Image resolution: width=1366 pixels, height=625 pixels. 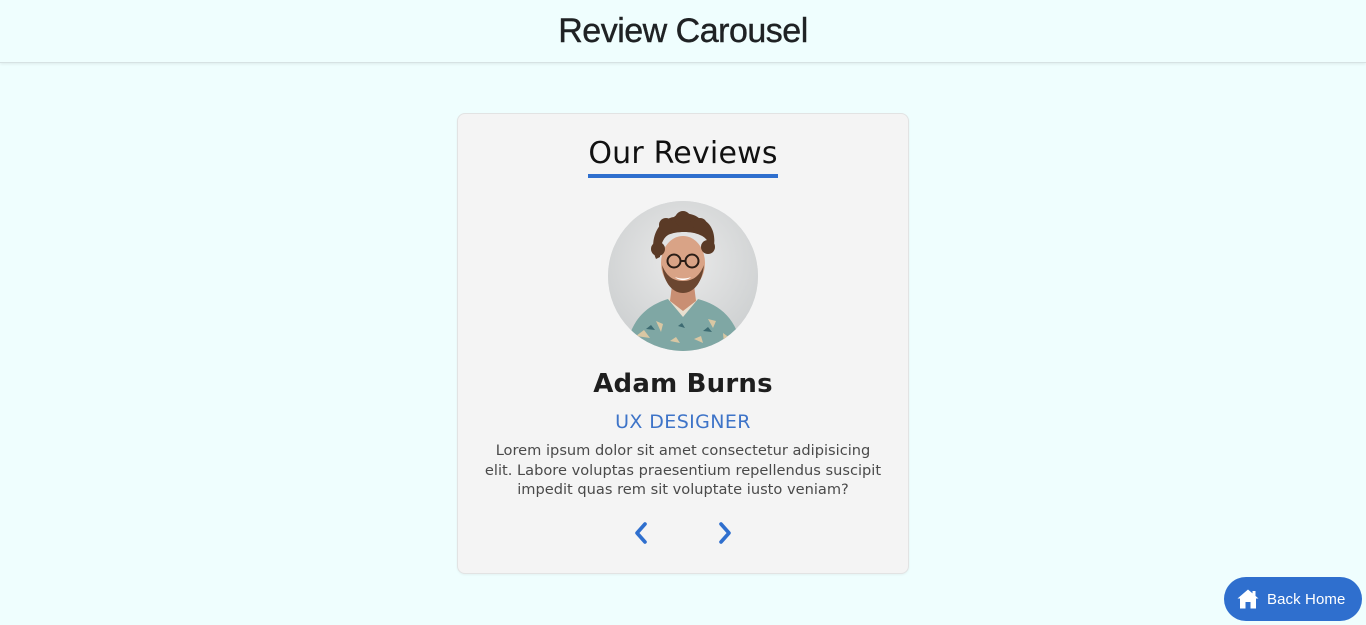 What do you see at coordinates (1248, 599) in the screenshot?
I see `home-icon` at bounding box center [1248, 599].